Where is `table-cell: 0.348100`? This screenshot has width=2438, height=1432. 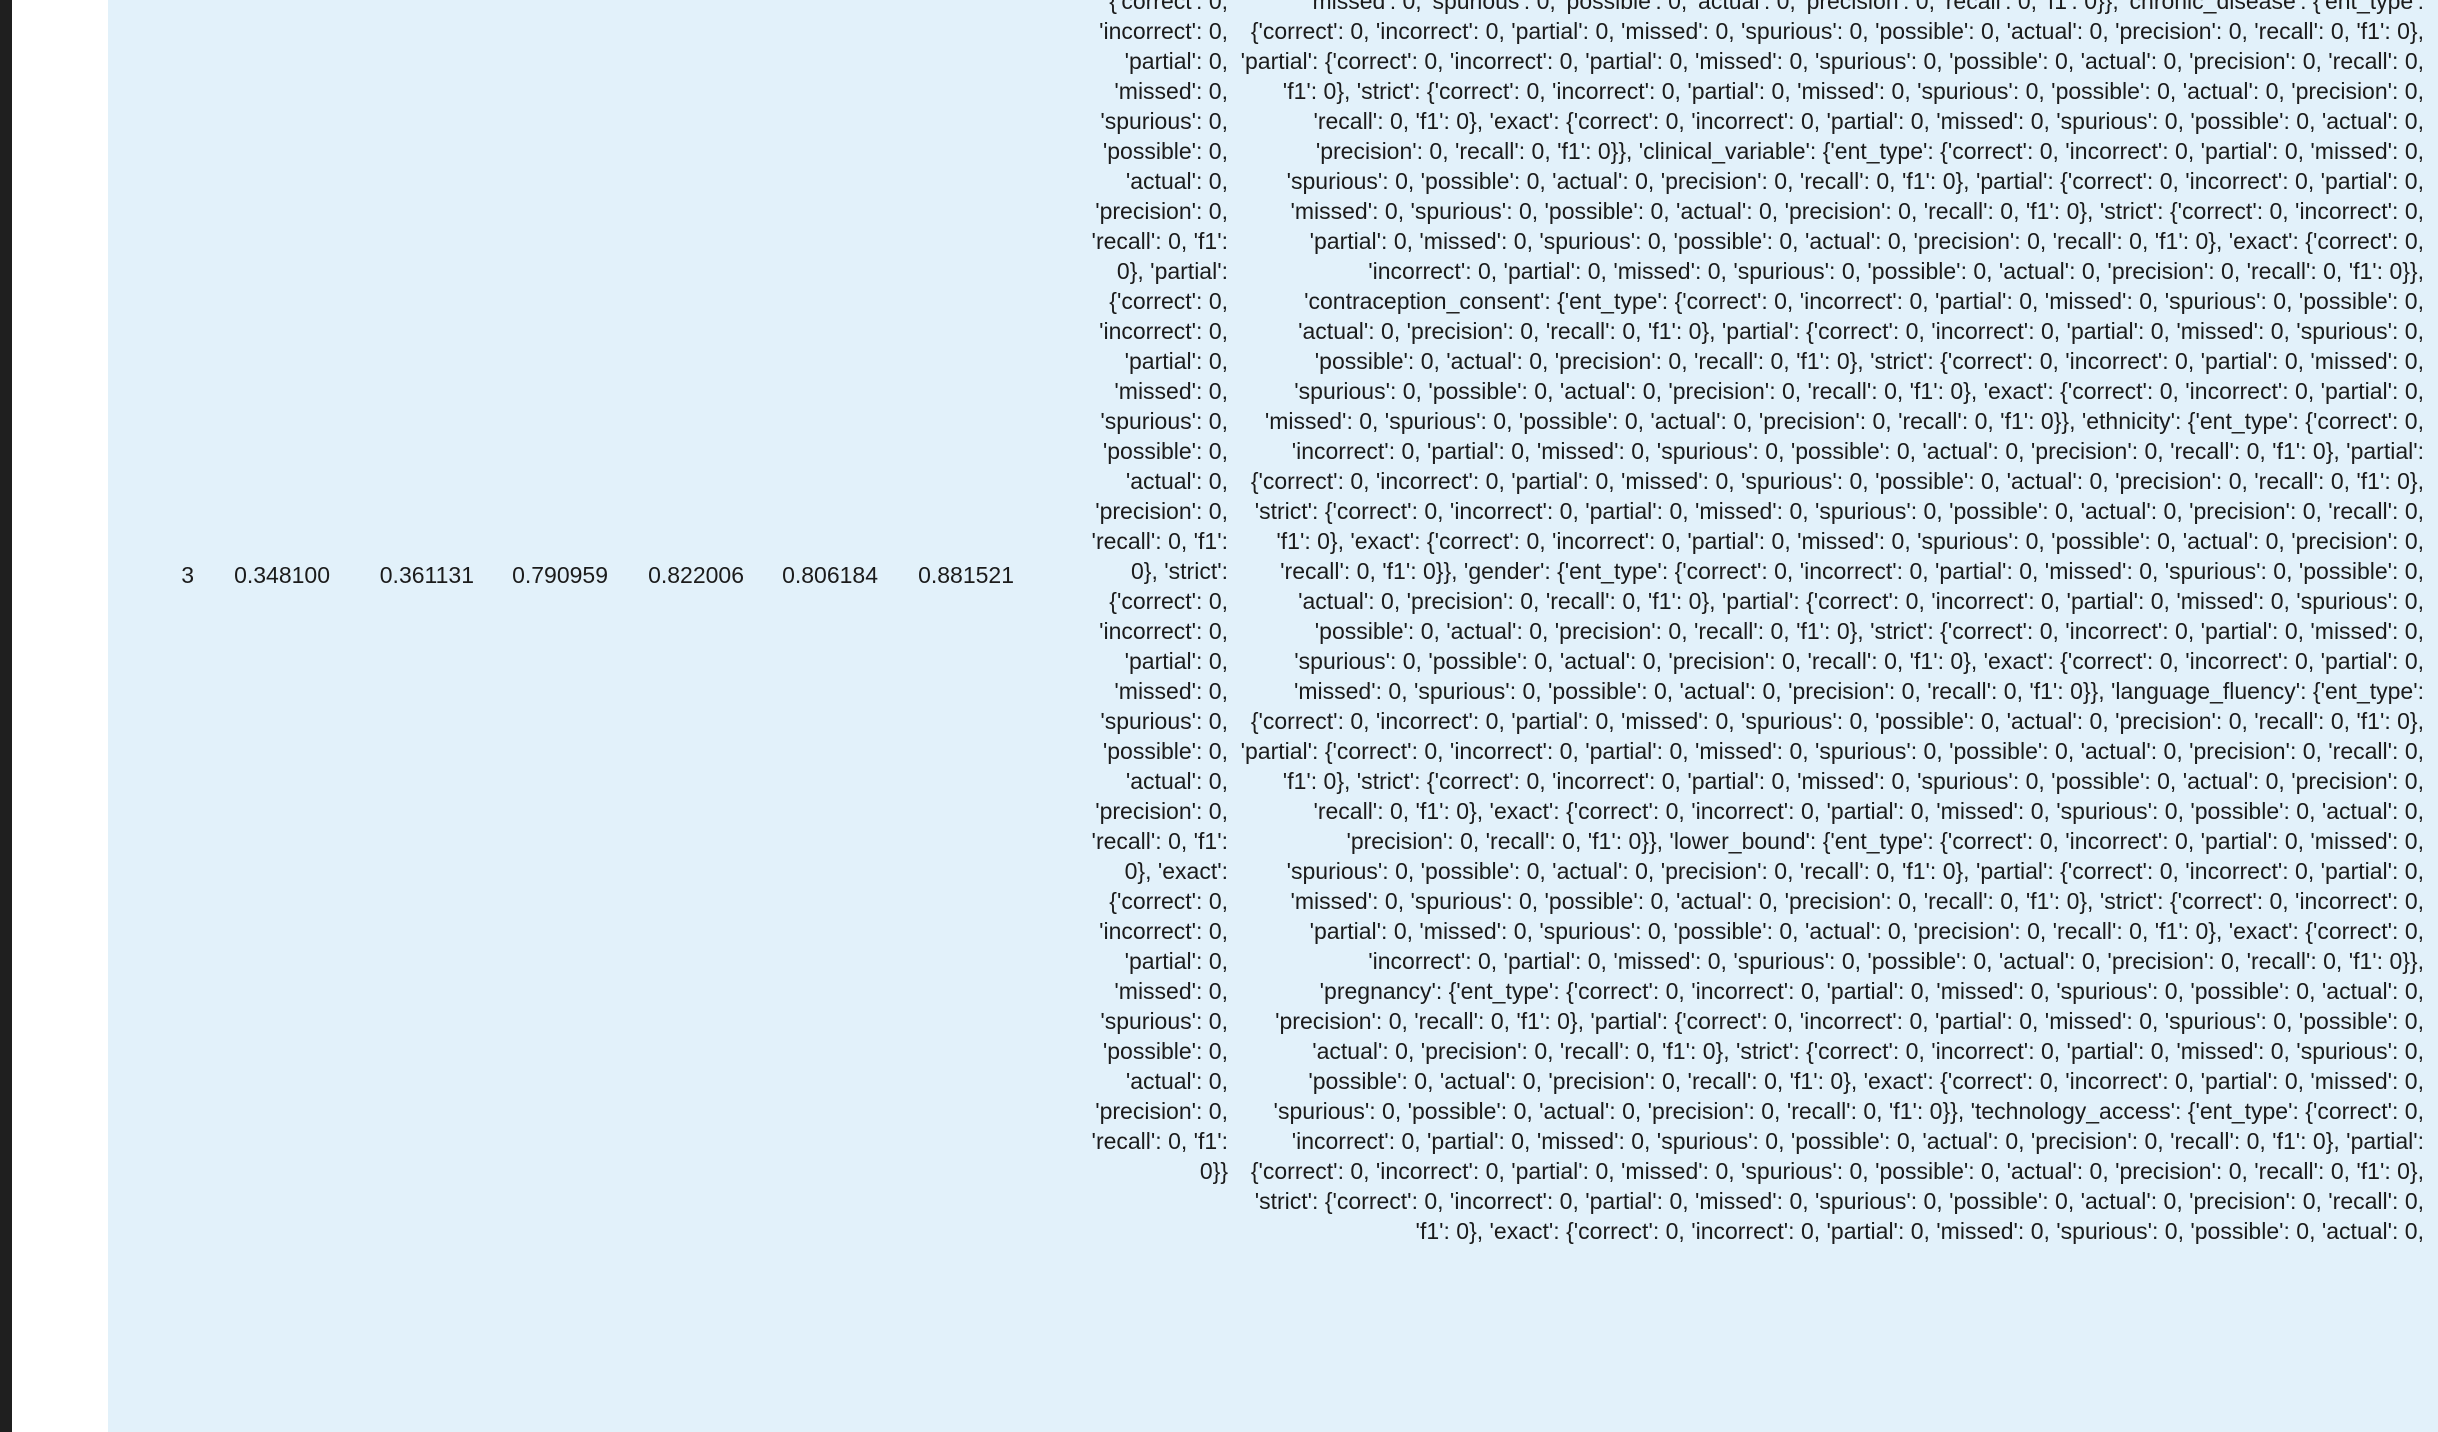
table-cell: 0.348100 is located at coordinates (282, 575).